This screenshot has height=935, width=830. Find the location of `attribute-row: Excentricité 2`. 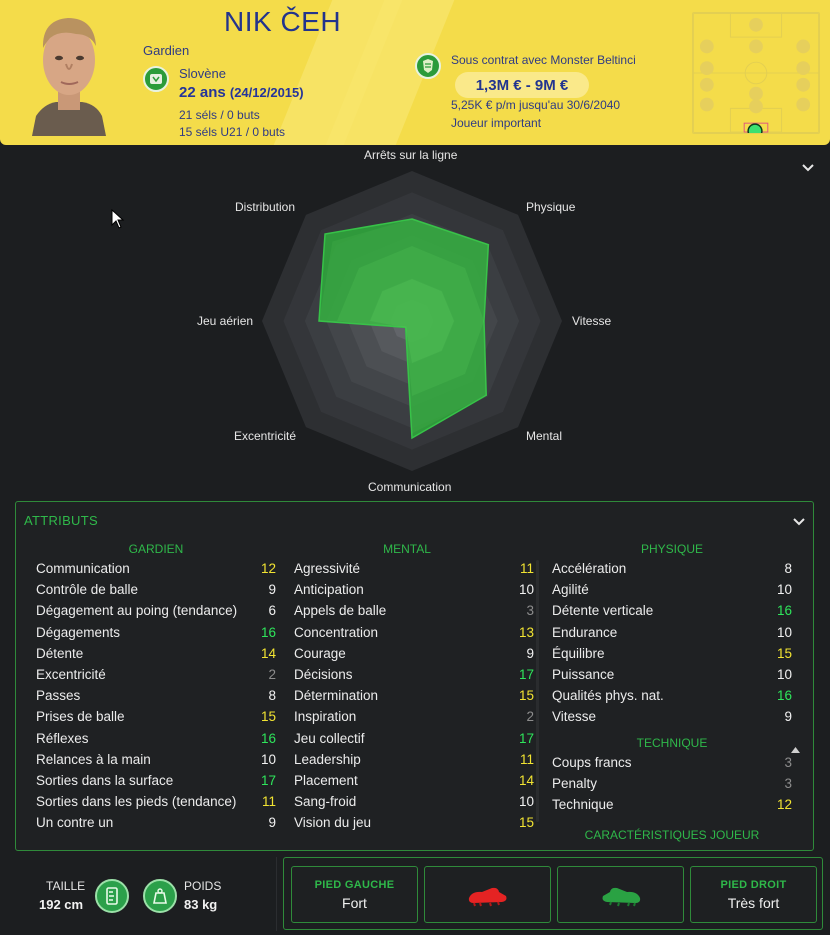

attribute-row: Excentricité 2 is located at coordinates (156, 674).